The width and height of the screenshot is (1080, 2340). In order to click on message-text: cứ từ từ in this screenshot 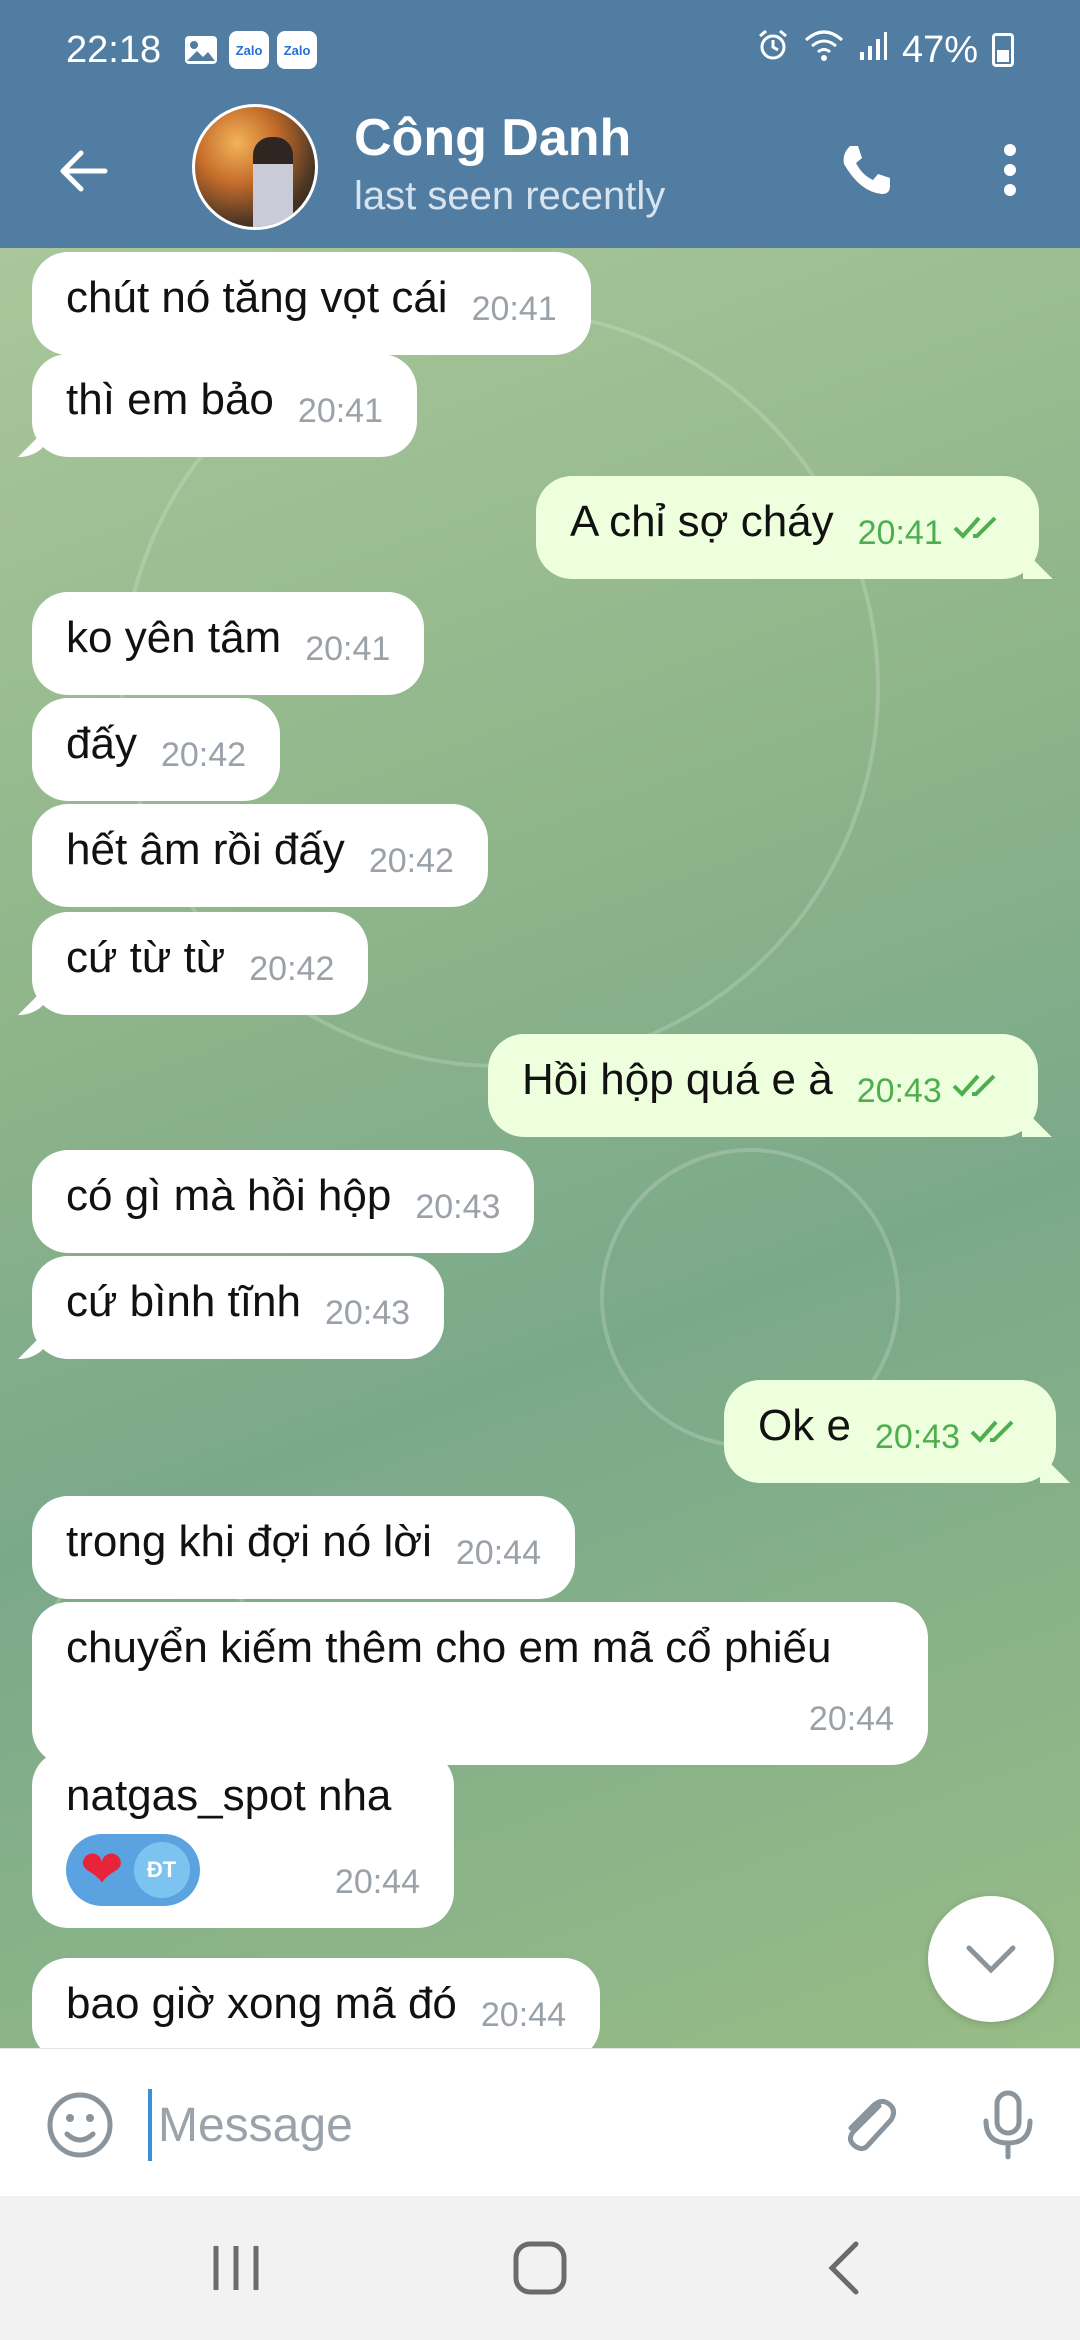, I will do `click(146, 957)`.